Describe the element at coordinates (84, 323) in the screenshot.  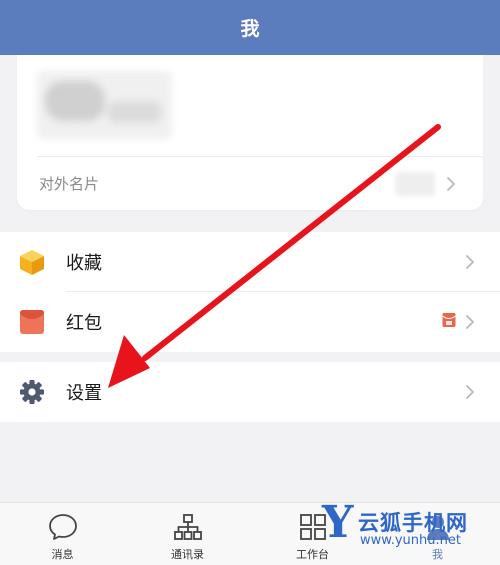
I see `redpacket-label: 红包` at that location.